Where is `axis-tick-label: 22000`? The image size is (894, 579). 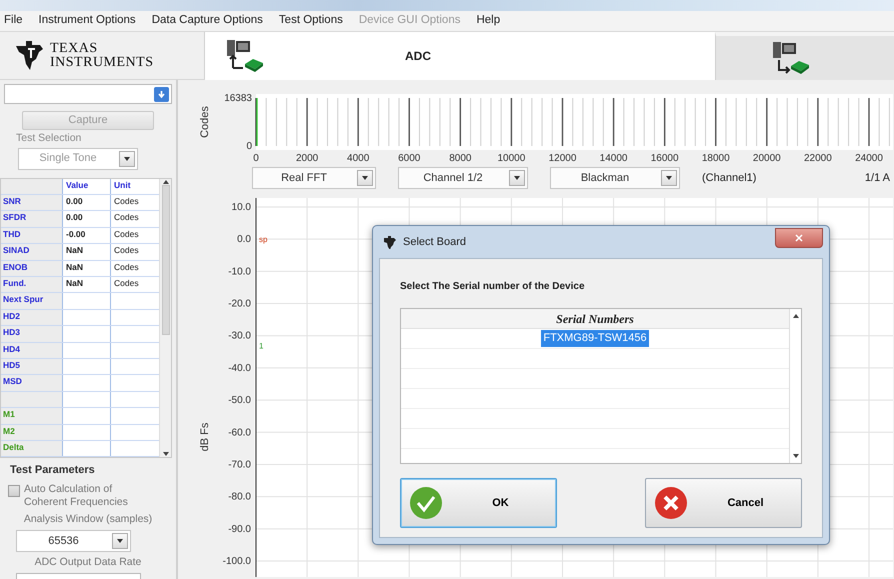 axis-tick-label: 22000 is located at coordinates (818, 158).